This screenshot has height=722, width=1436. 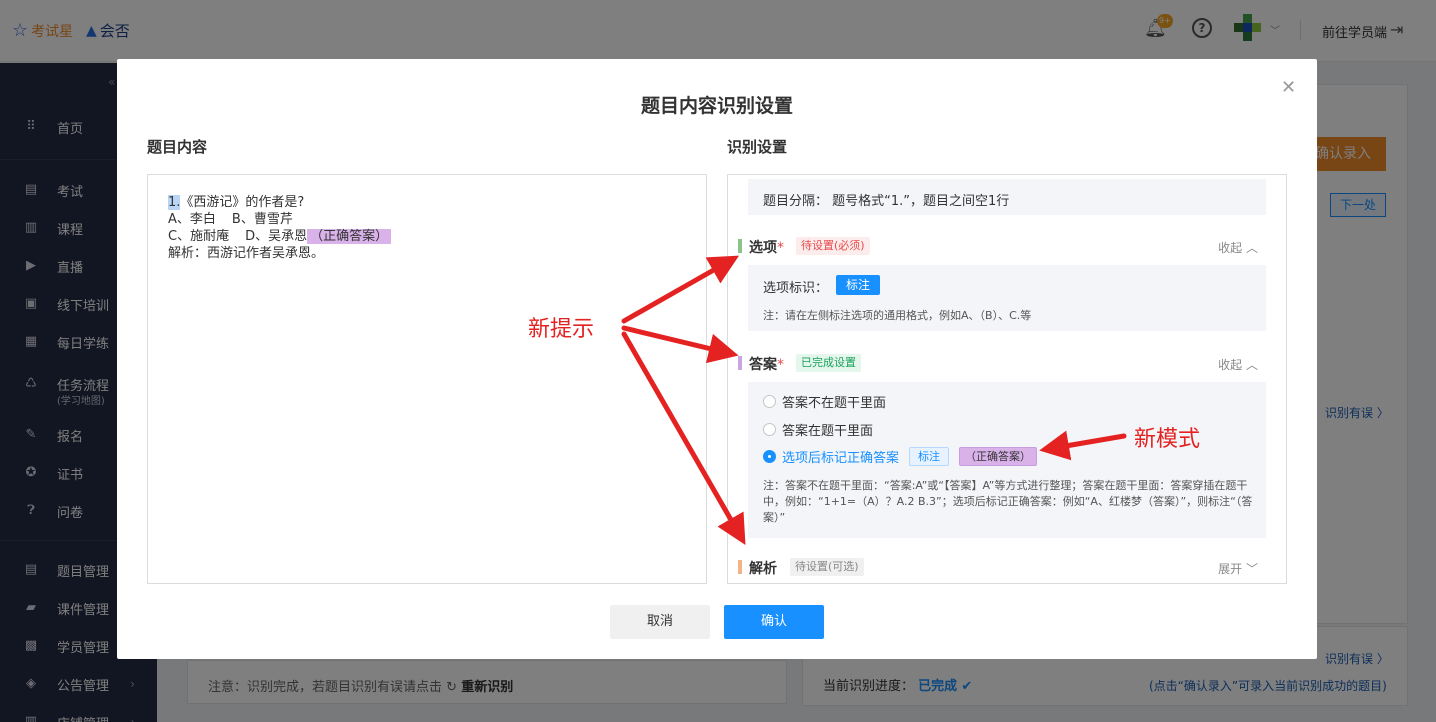 What do you see at coordinates (1238, 247) in the screenshot?
I see `options-collapse-toggle: 收起 ︿` at bounding box center [1238, 247].